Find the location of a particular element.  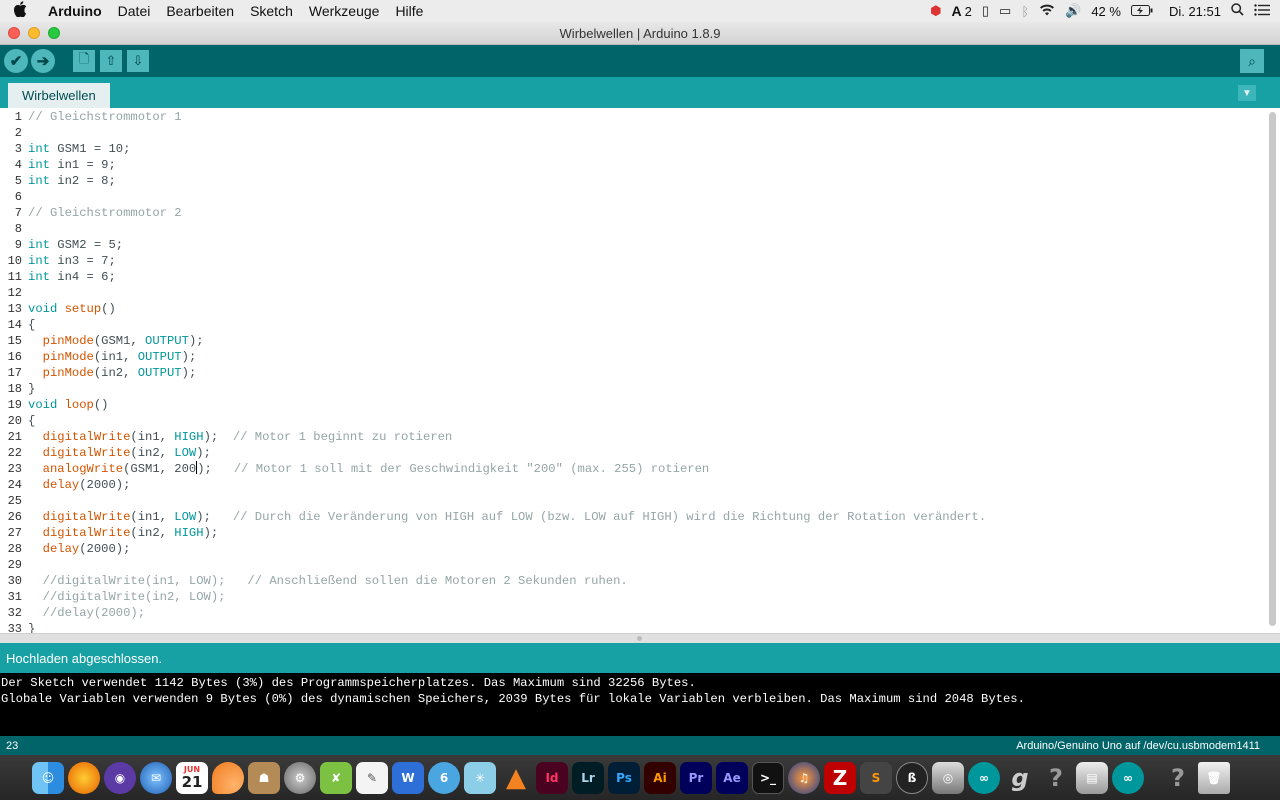

audio-app-icon: ♫ is located at coordinates (804, 777).